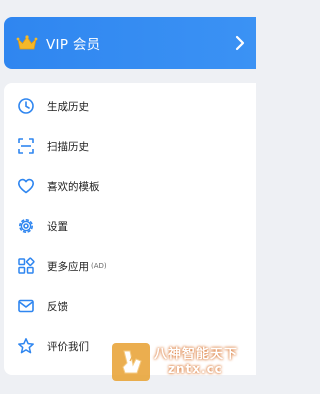 The width and height of the screenshot is (320, 394). What do you see at coordinates (130, 43) in the screenshot?
I see `vip-banner: VIP 会员` at bounding box center [130, 43].